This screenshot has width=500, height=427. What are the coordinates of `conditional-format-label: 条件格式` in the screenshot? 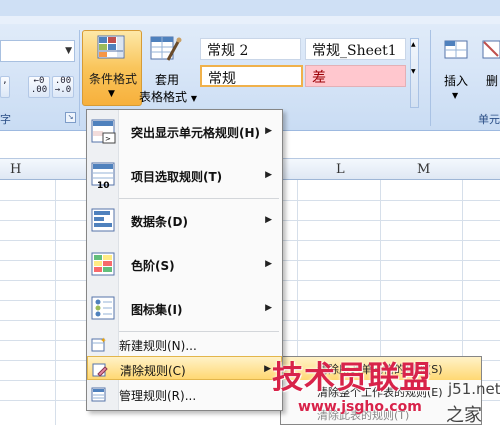 It's located at (112, 79).